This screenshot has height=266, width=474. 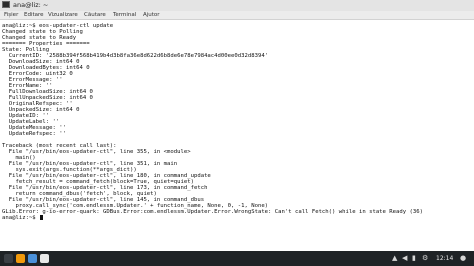 I want to click on app-grid-icon, so click(x=8, y=258).